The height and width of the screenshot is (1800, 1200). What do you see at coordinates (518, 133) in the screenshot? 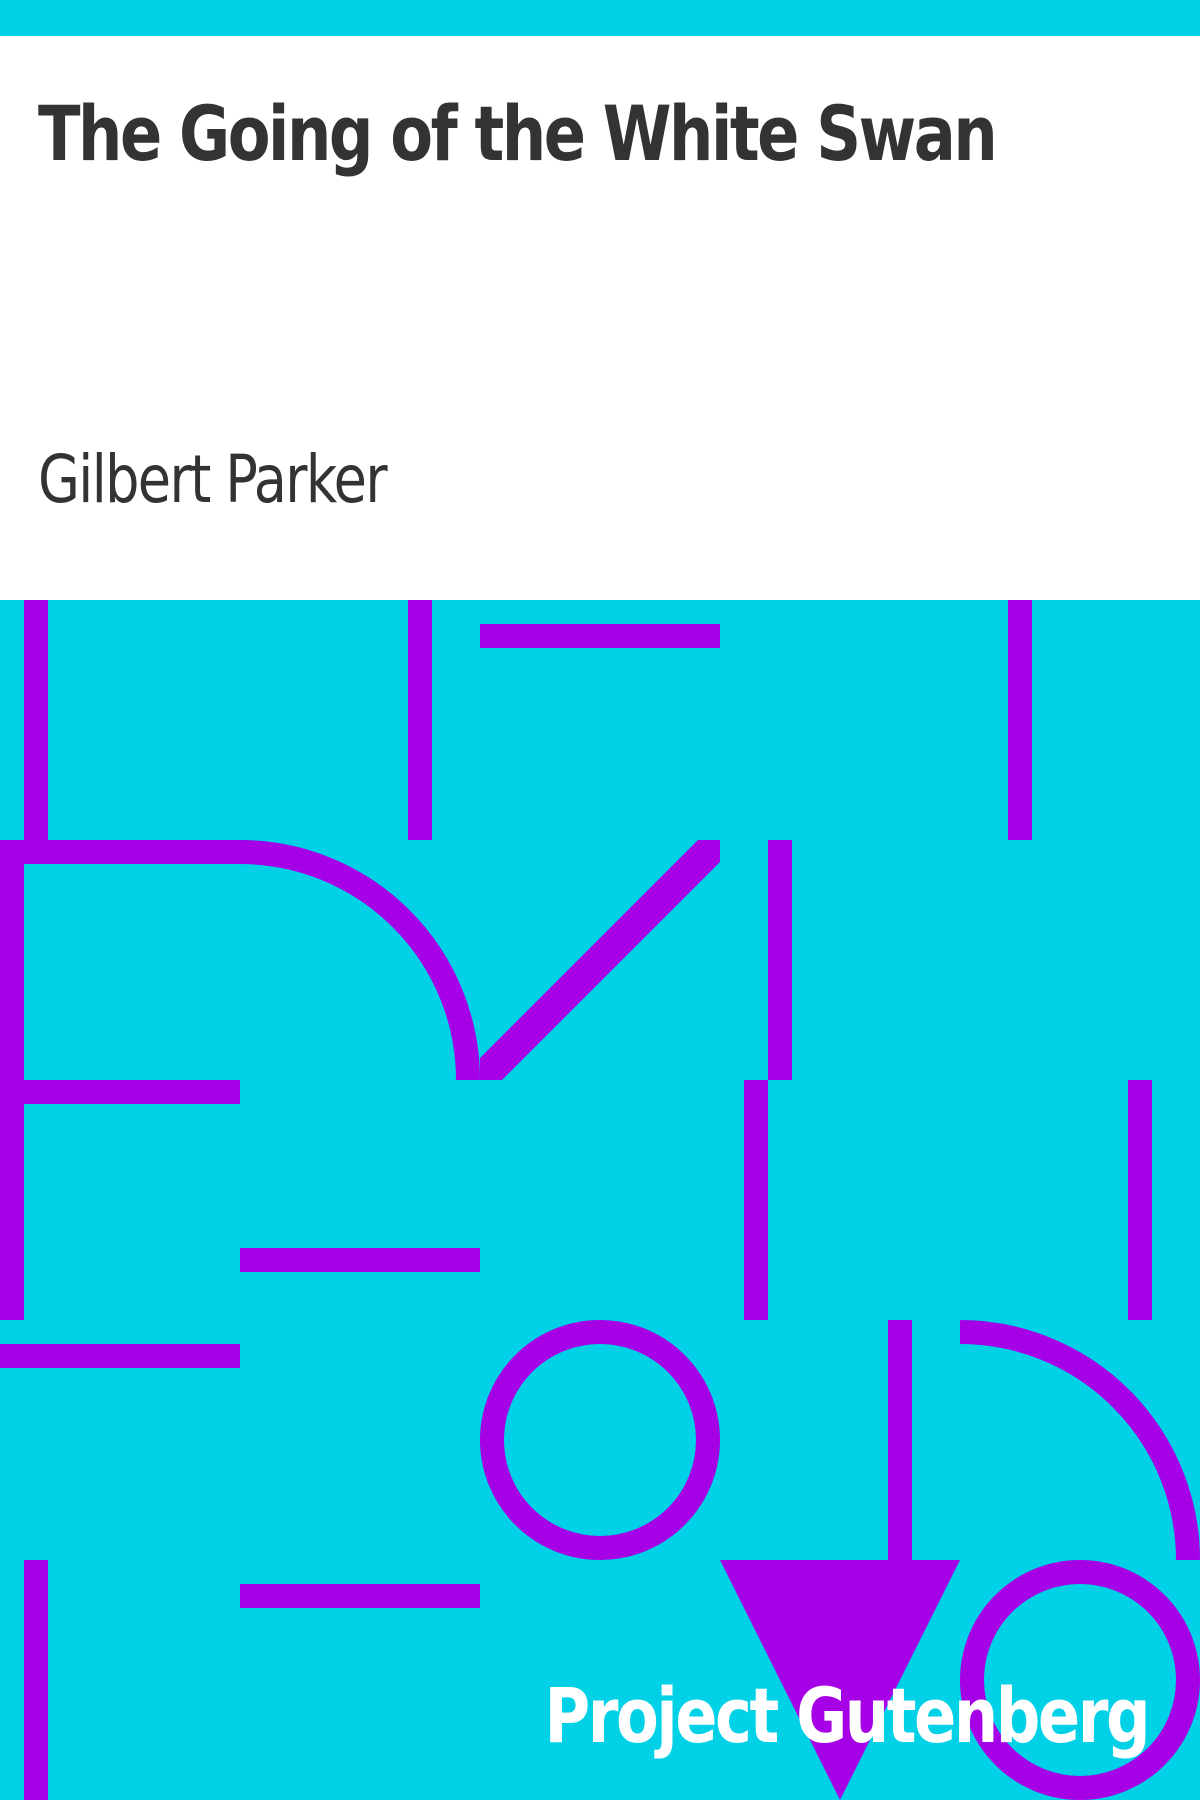
I see `book-title: The Going of the White Swan` at bounding box center [518, 133].